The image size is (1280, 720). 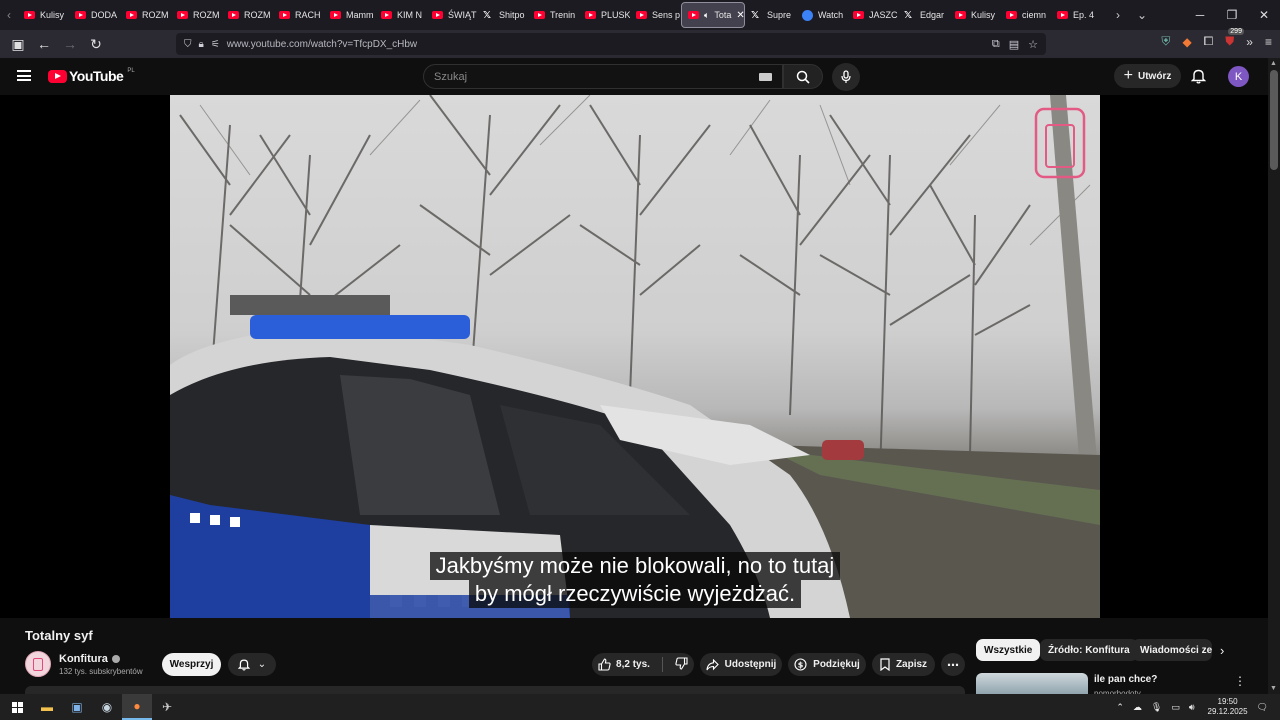 I want to click on tab-scroll-left-icon: ‹, so click(x=9, y=15).